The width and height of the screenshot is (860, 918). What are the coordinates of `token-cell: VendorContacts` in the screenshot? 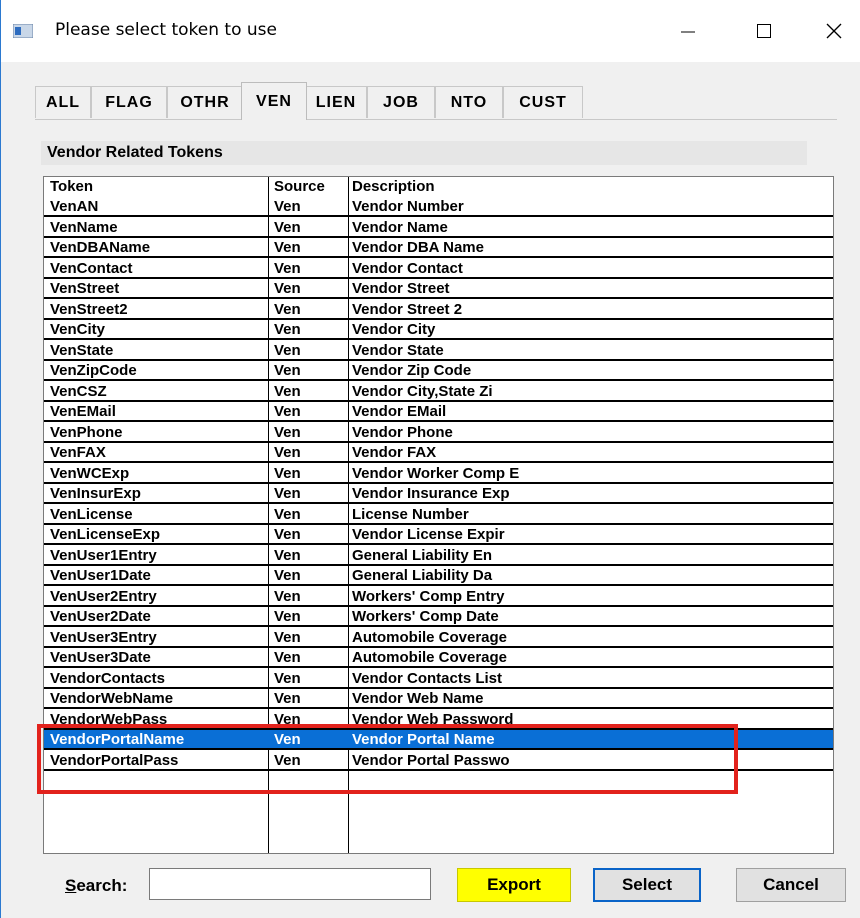 It's located at (108, 678).